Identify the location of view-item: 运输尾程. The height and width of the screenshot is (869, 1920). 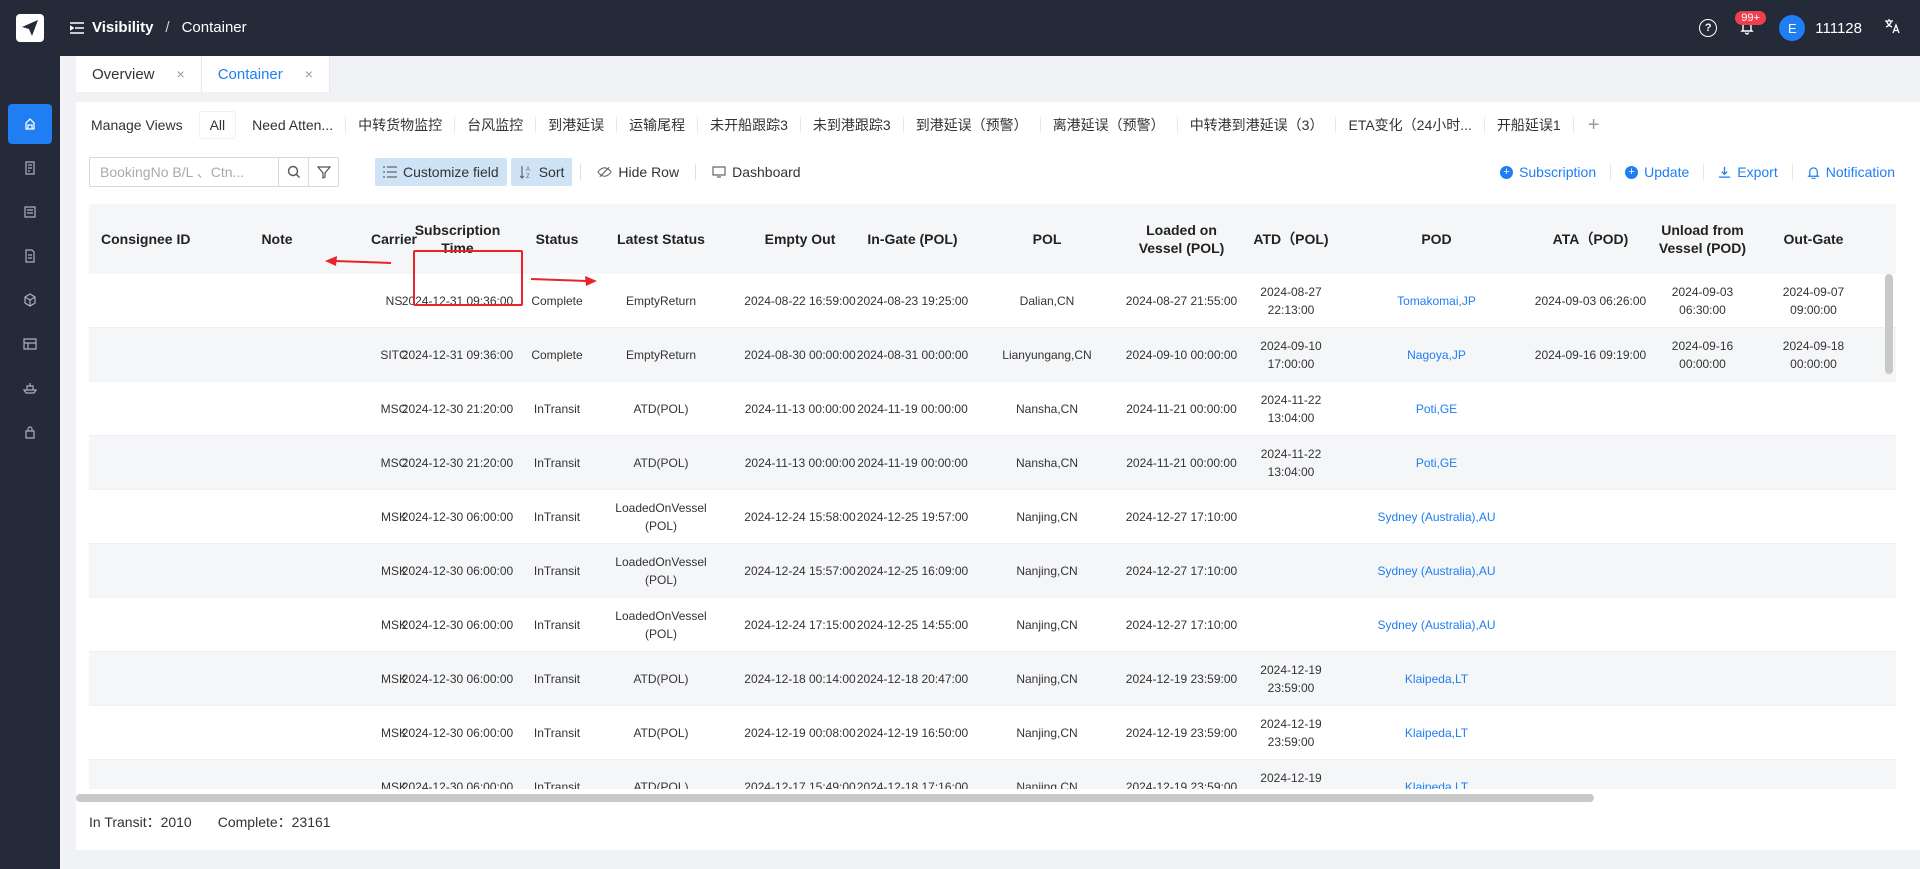
(658, 125).